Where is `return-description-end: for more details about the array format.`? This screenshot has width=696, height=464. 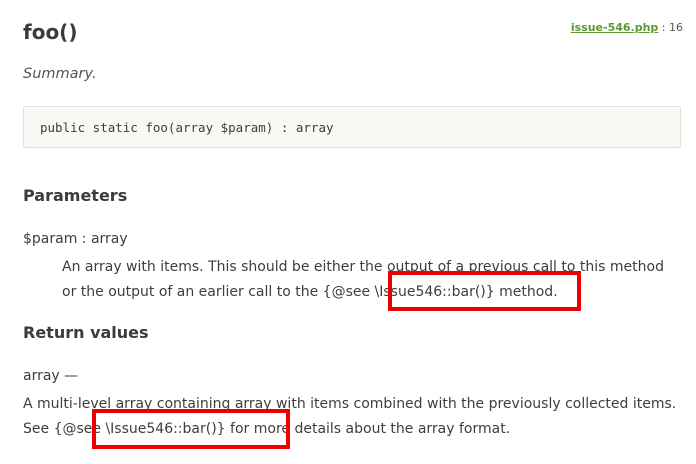 return-description-end: for more details about the array format. is located at coordinates (368, 429).